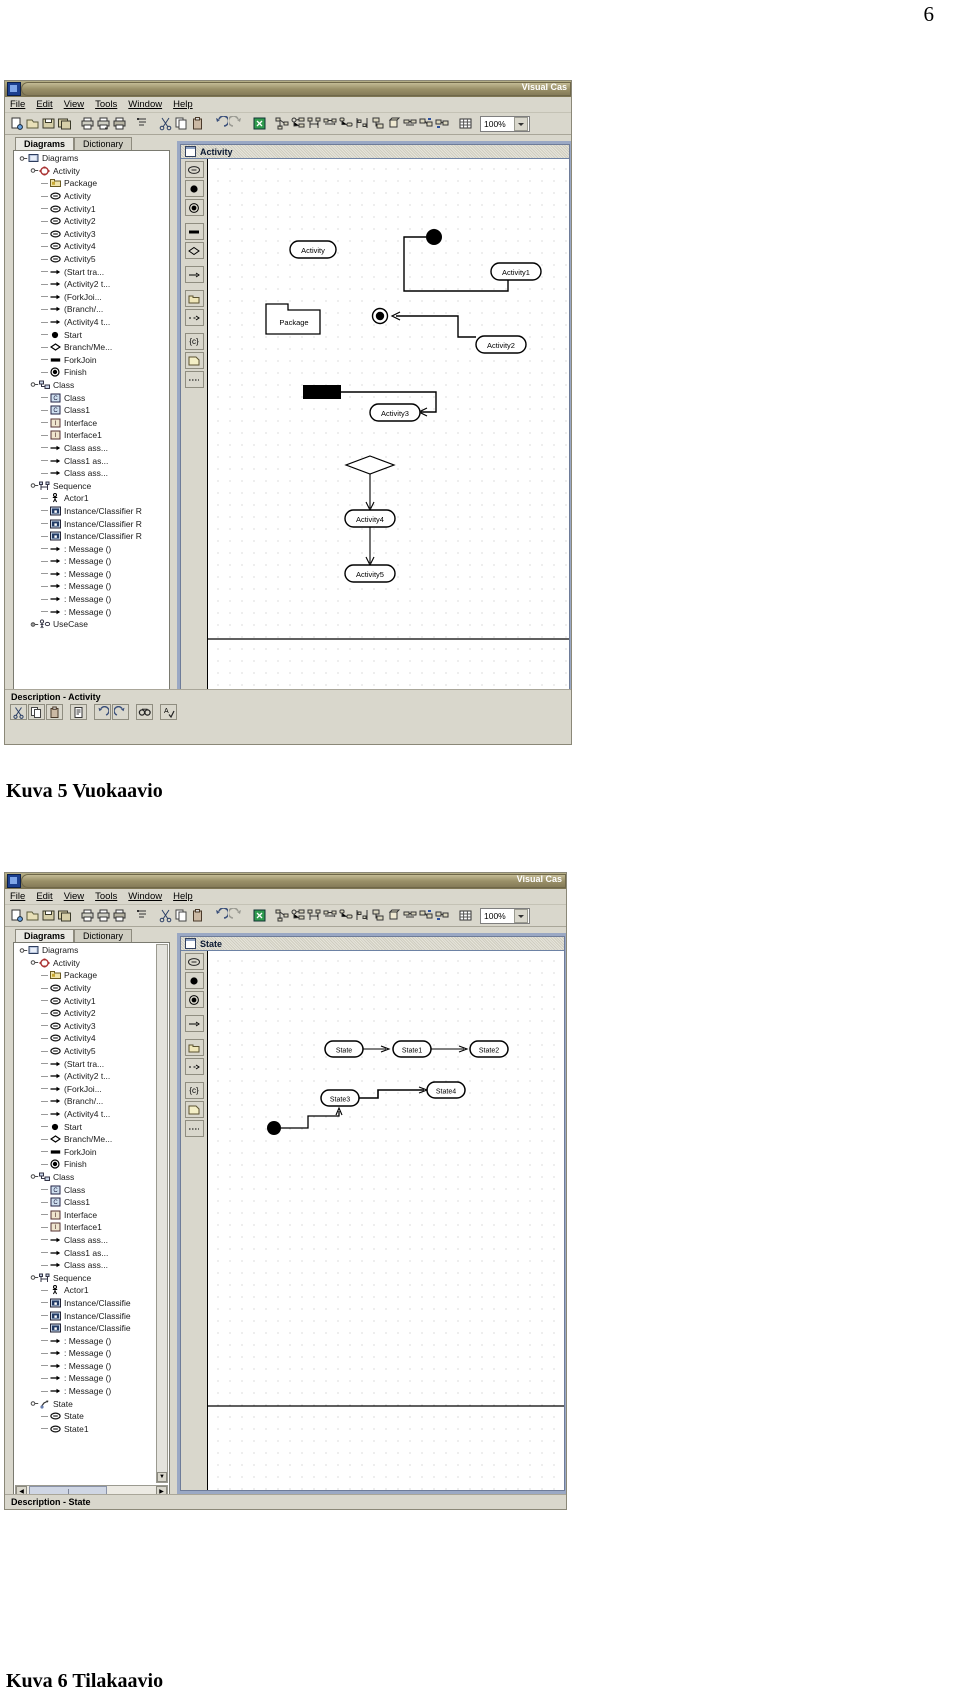  What do you see at coordinates (91, 1126) in the screenshot?
I see `tree-item: Start` at bounding box center [91, 1126].